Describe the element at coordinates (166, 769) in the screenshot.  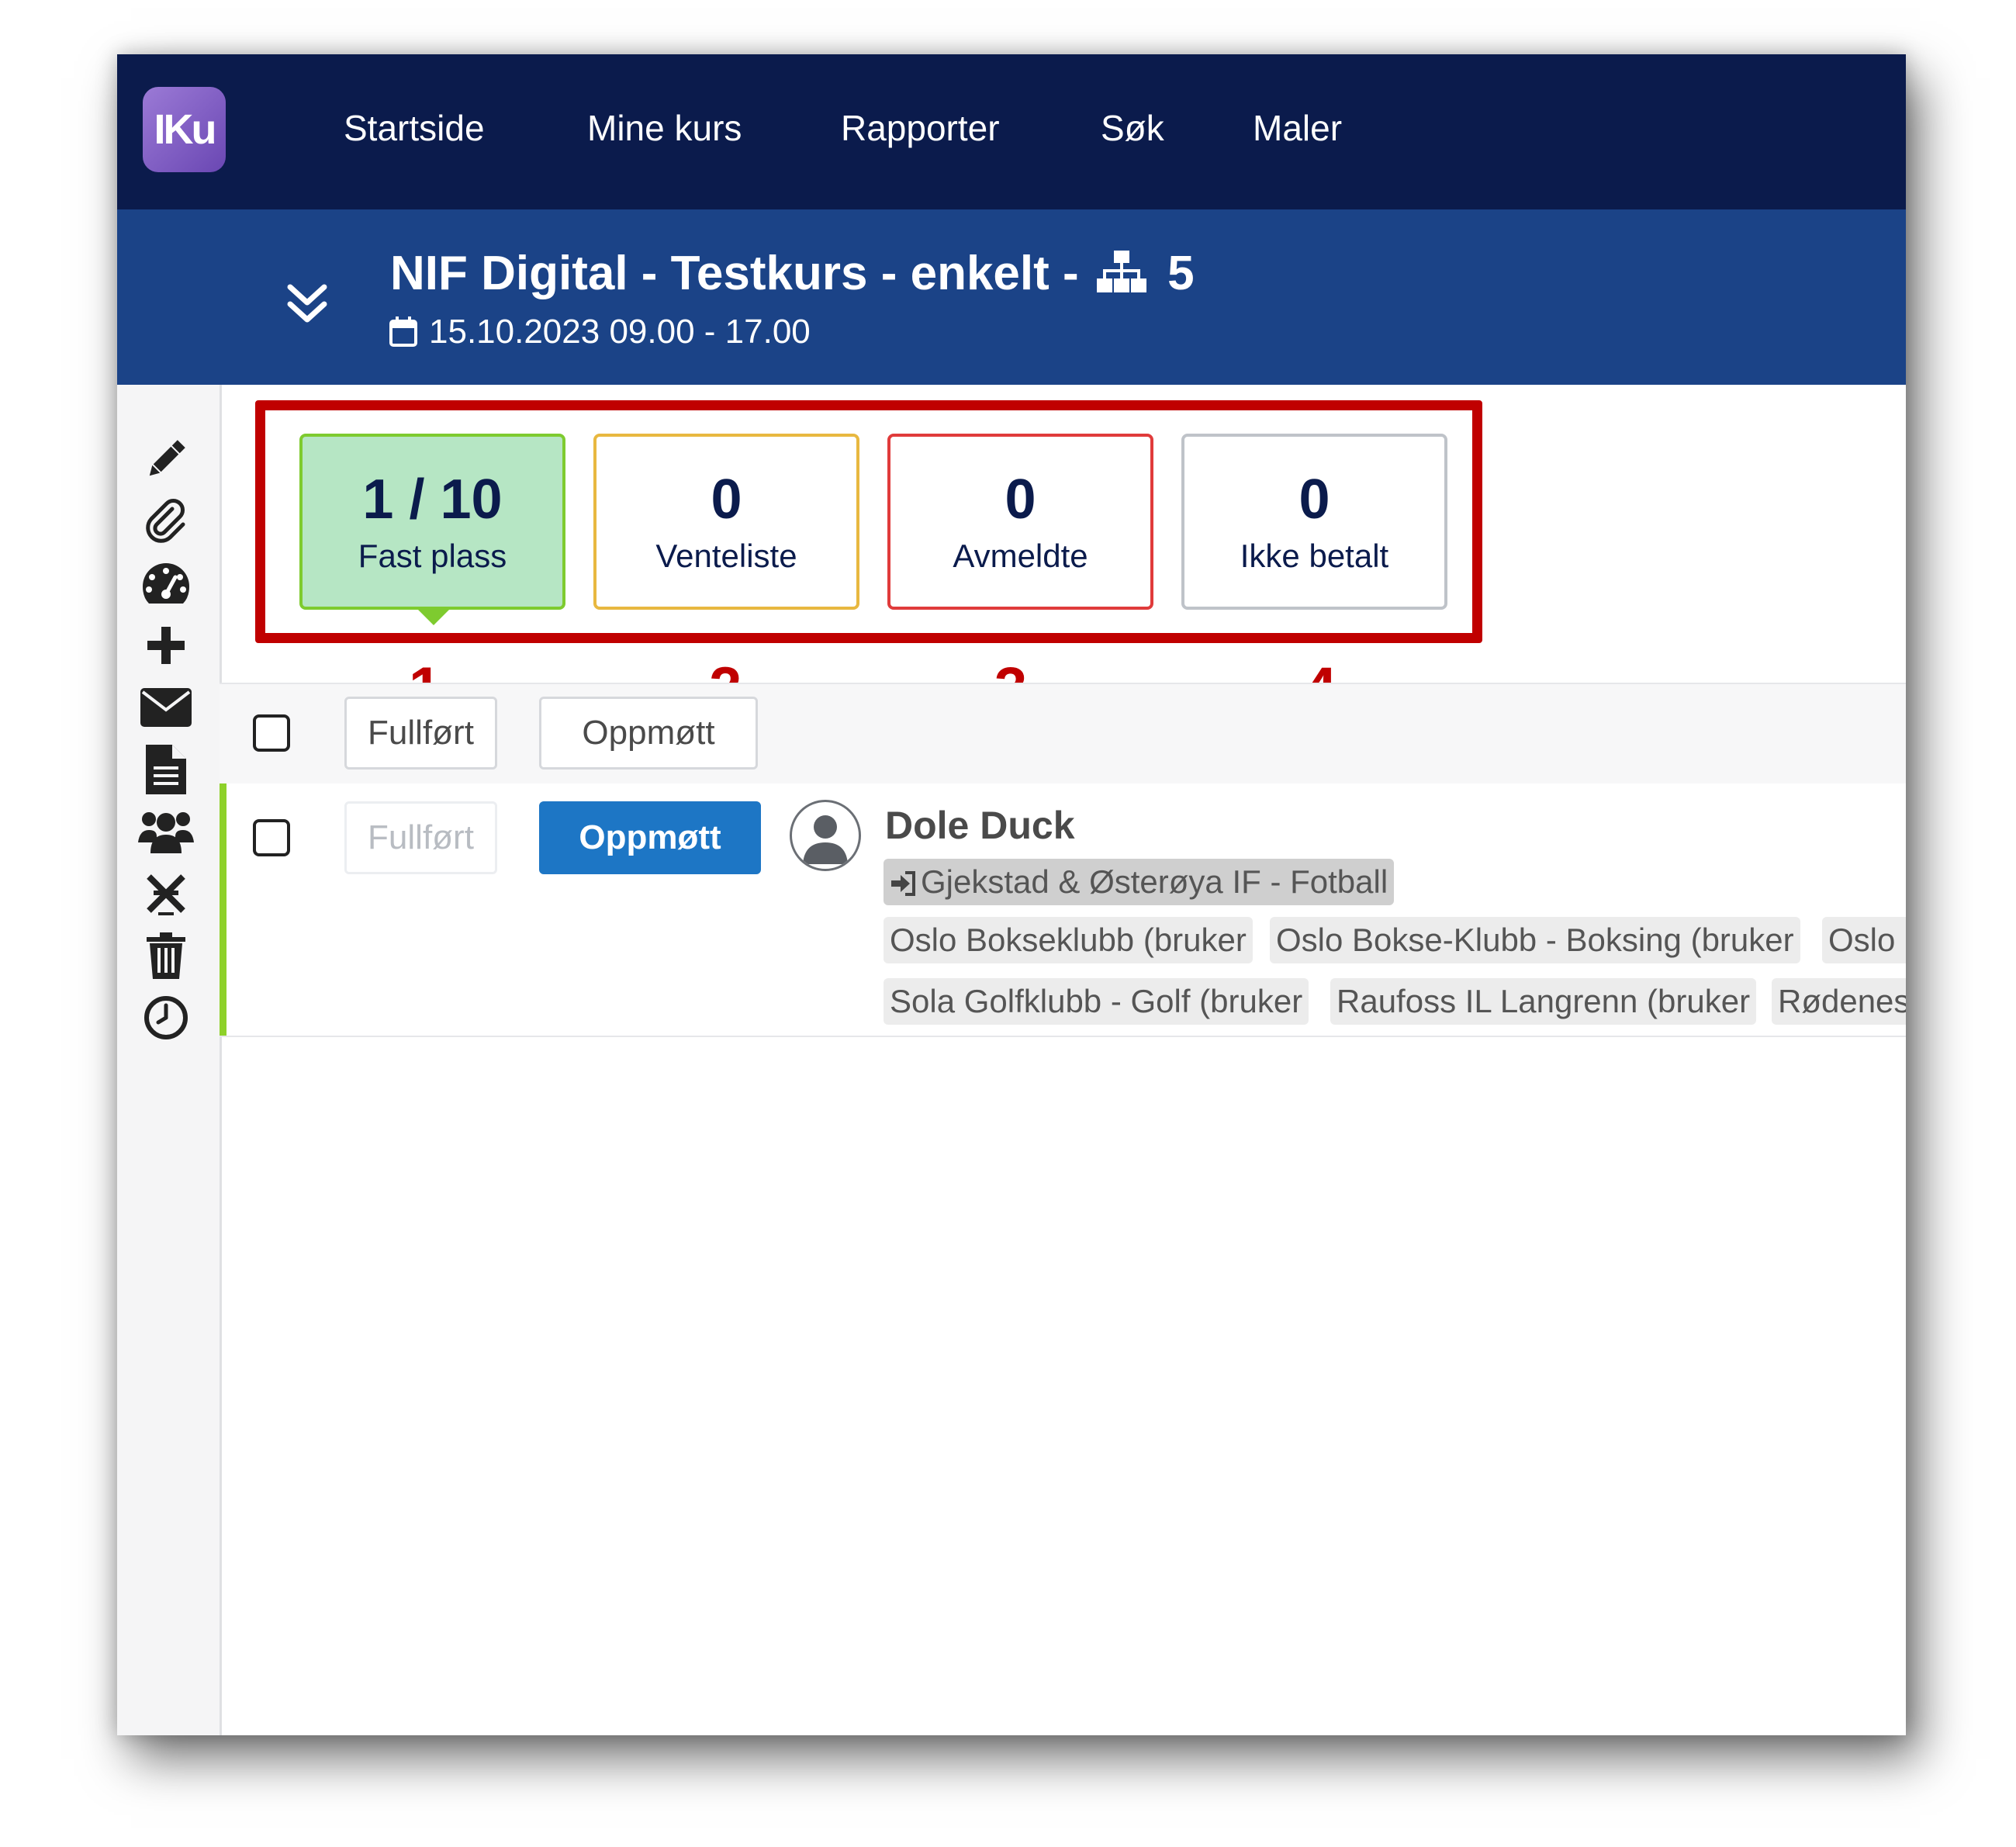
I see `document-icon` at that location.